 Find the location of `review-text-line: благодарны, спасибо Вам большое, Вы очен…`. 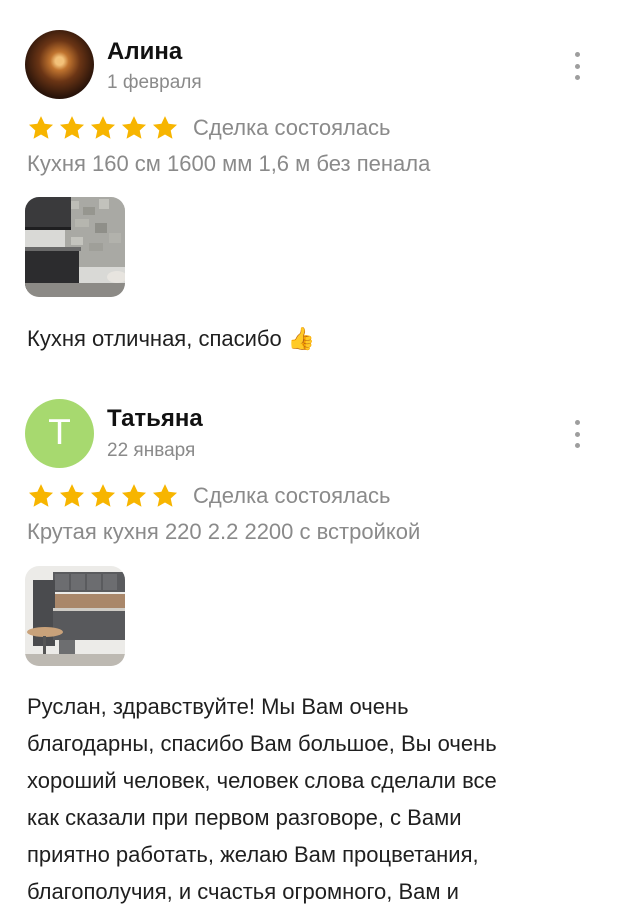

review-text-line: благодарны, спасибо Вам большое, Вы очен… is located at coordinates (262, 743).